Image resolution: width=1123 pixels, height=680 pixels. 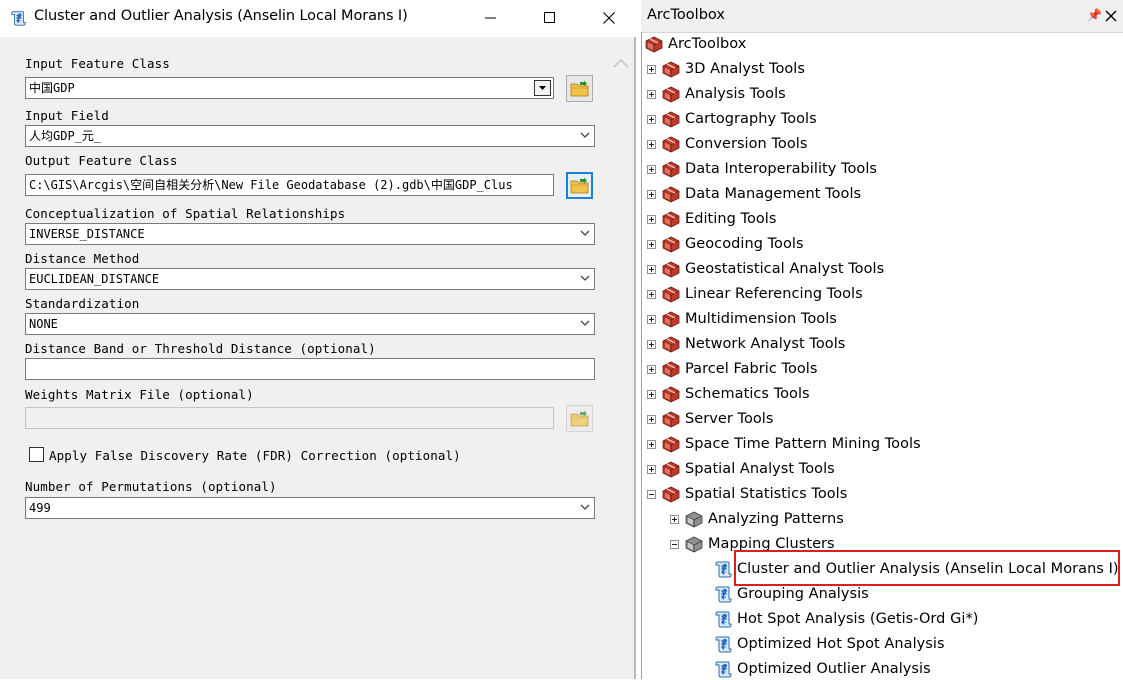 What do you see at coordinates (542, 88) in the screenshot?
I see `dropdown-button` at bounding box center [542, 88].